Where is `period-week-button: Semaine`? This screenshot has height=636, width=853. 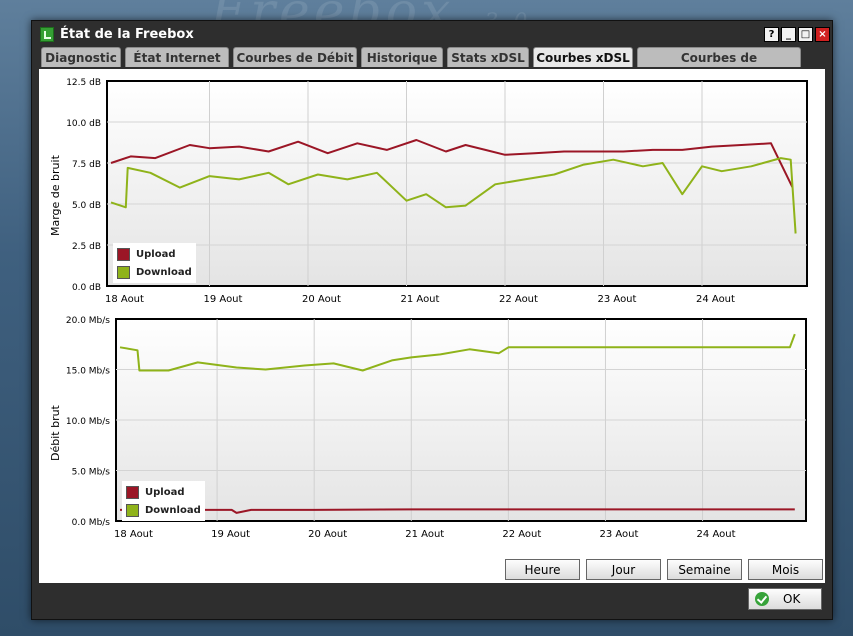
period-week-button: Semaine is located at coordinates (704, 569).